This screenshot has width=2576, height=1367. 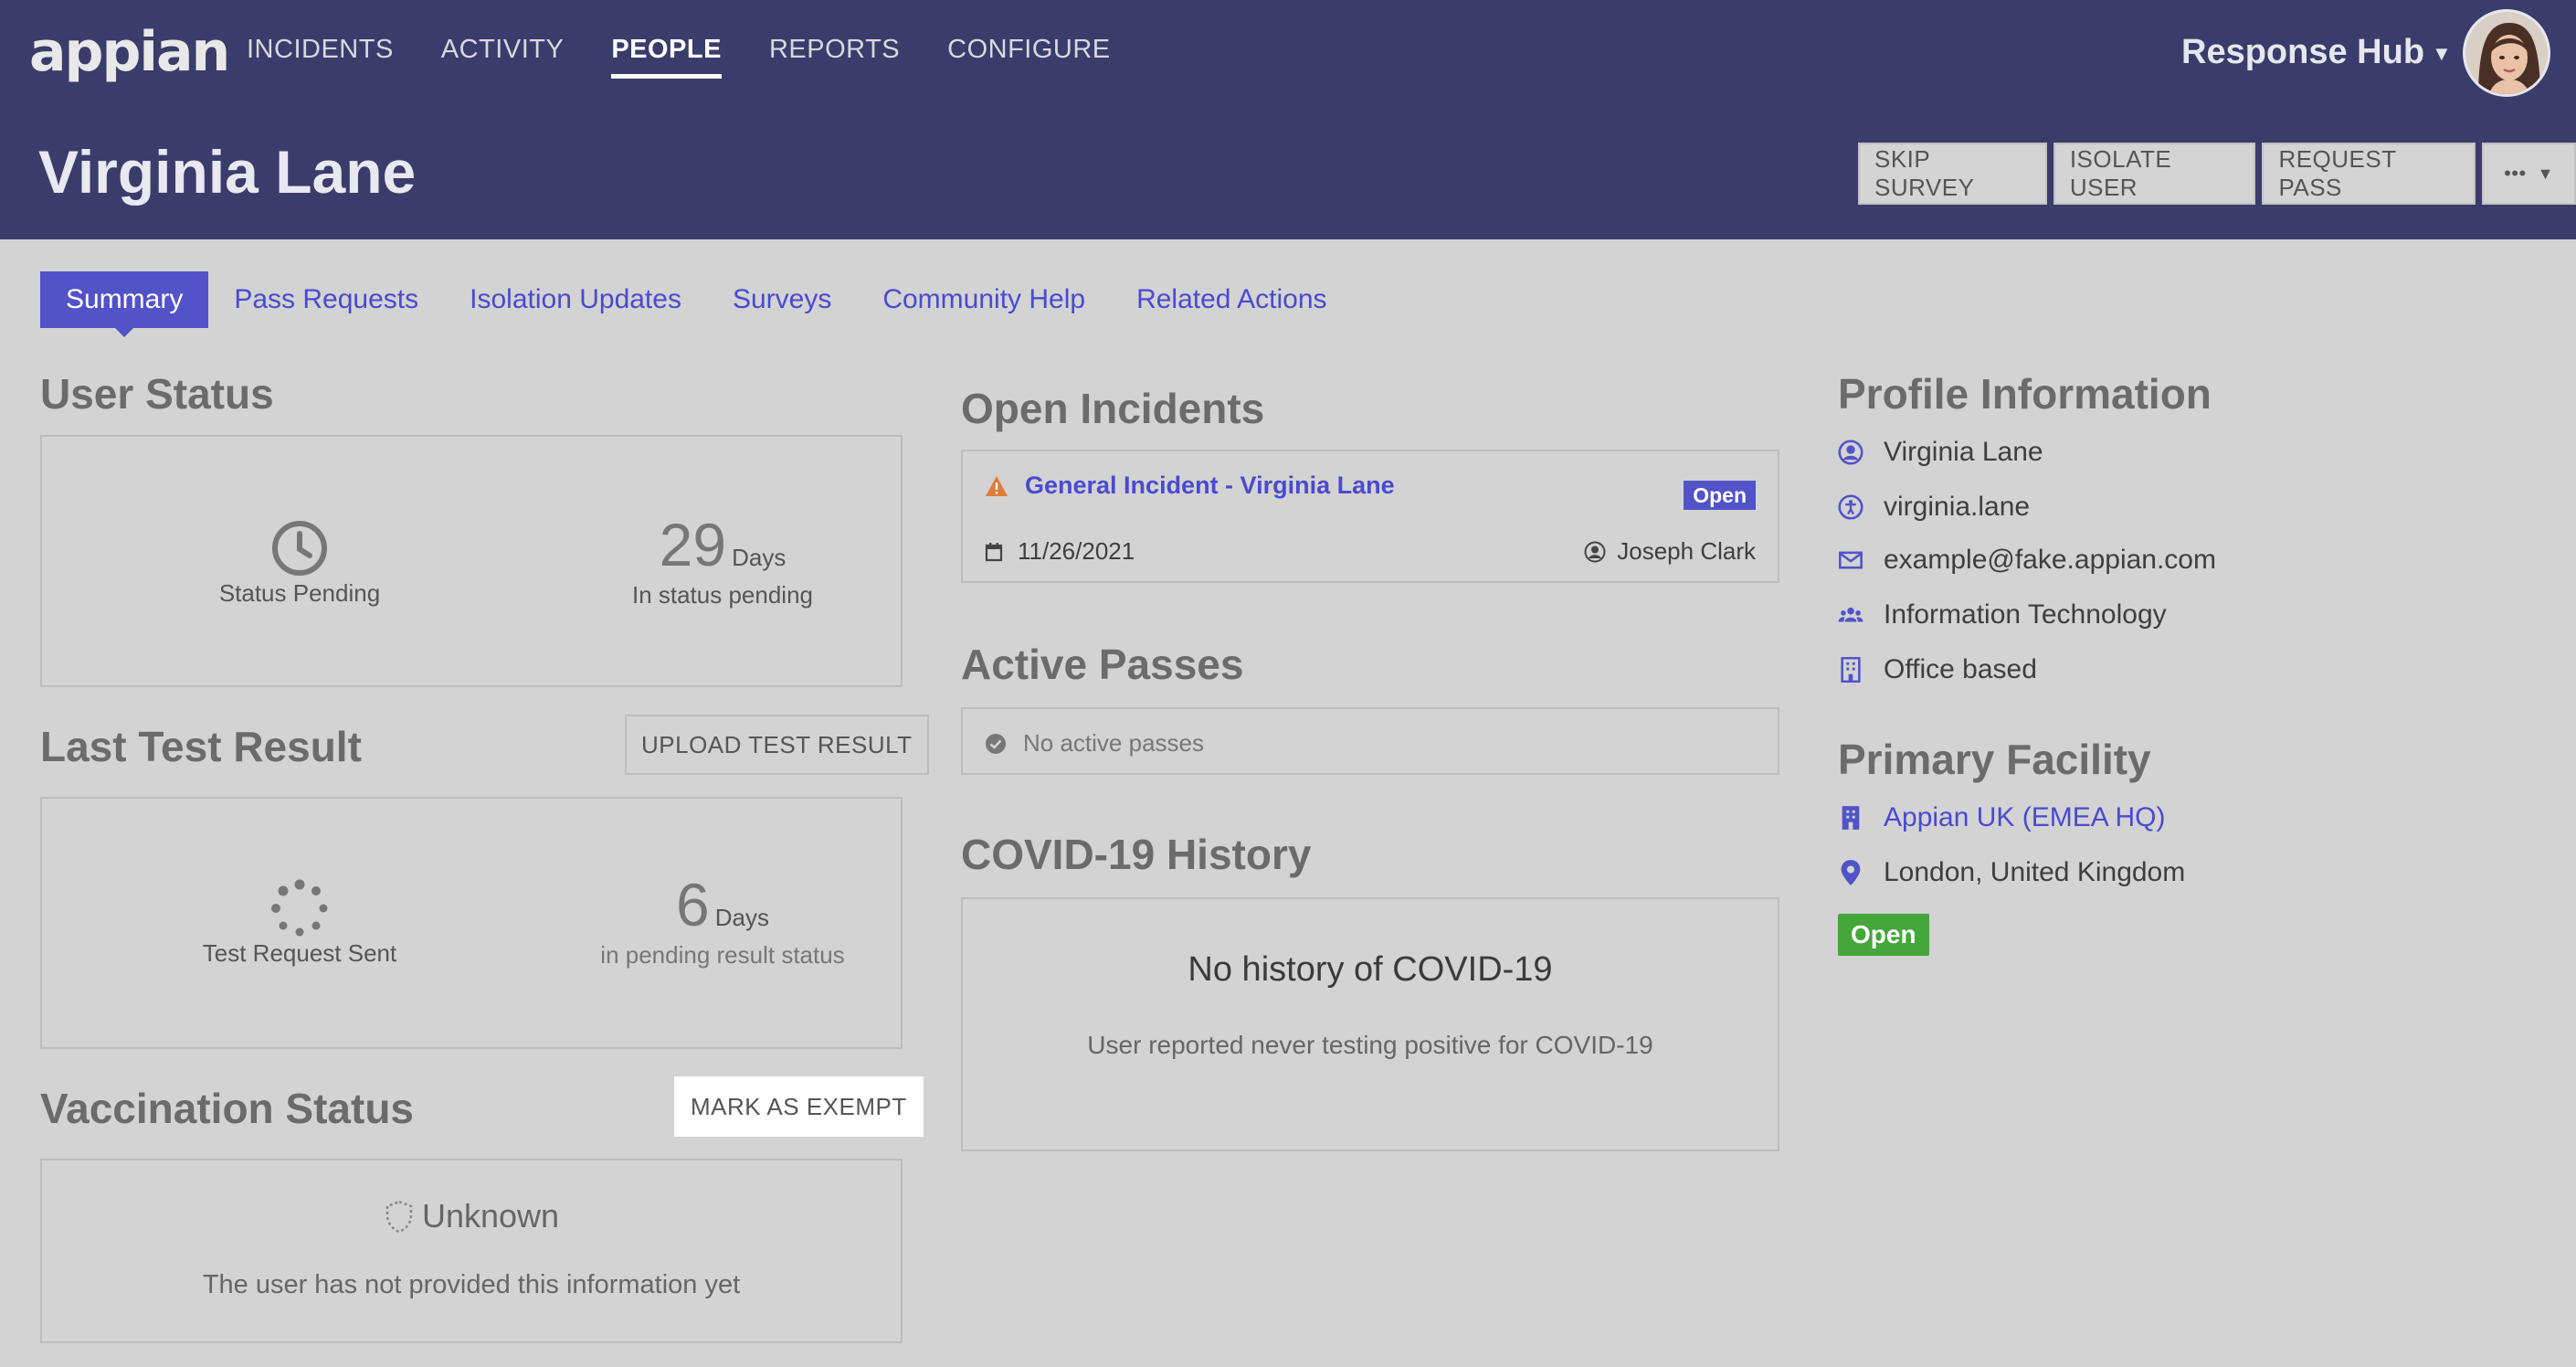 What do you see at coordinates (299, 908) in the screenshot?
I see `spinner-icon` at bounding box center [299, 908].